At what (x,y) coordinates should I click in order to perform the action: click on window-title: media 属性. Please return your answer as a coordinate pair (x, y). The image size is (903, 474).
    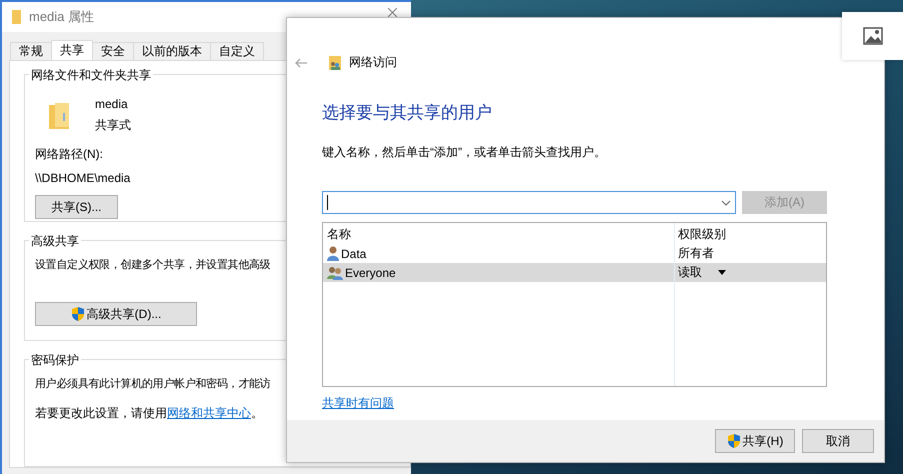
    Looking at the image, I should click on (62, 17).